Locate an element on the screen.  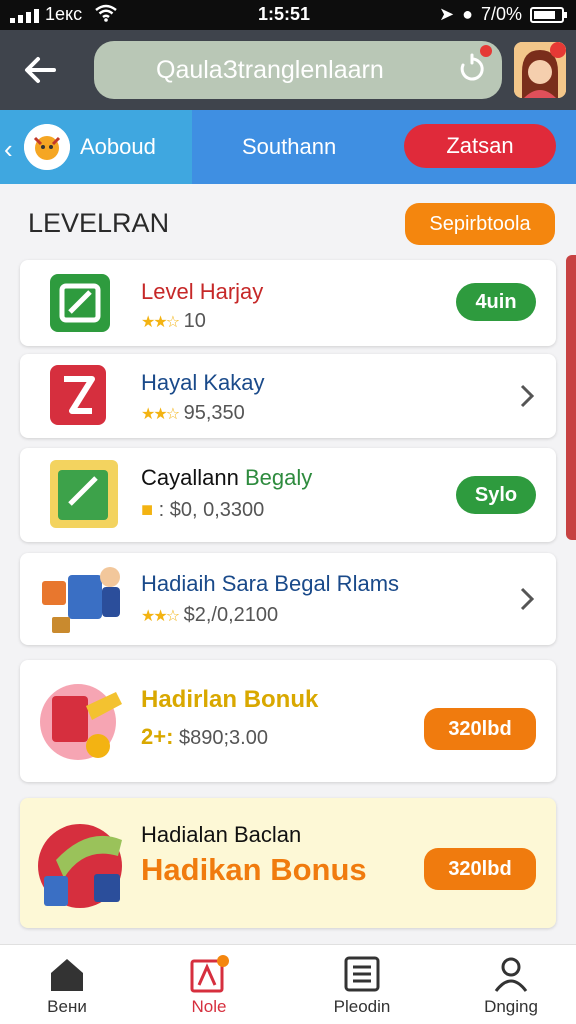
category-tabs: ‹ Aoboud Southann Zatsan is located at coordinates (288, 147).